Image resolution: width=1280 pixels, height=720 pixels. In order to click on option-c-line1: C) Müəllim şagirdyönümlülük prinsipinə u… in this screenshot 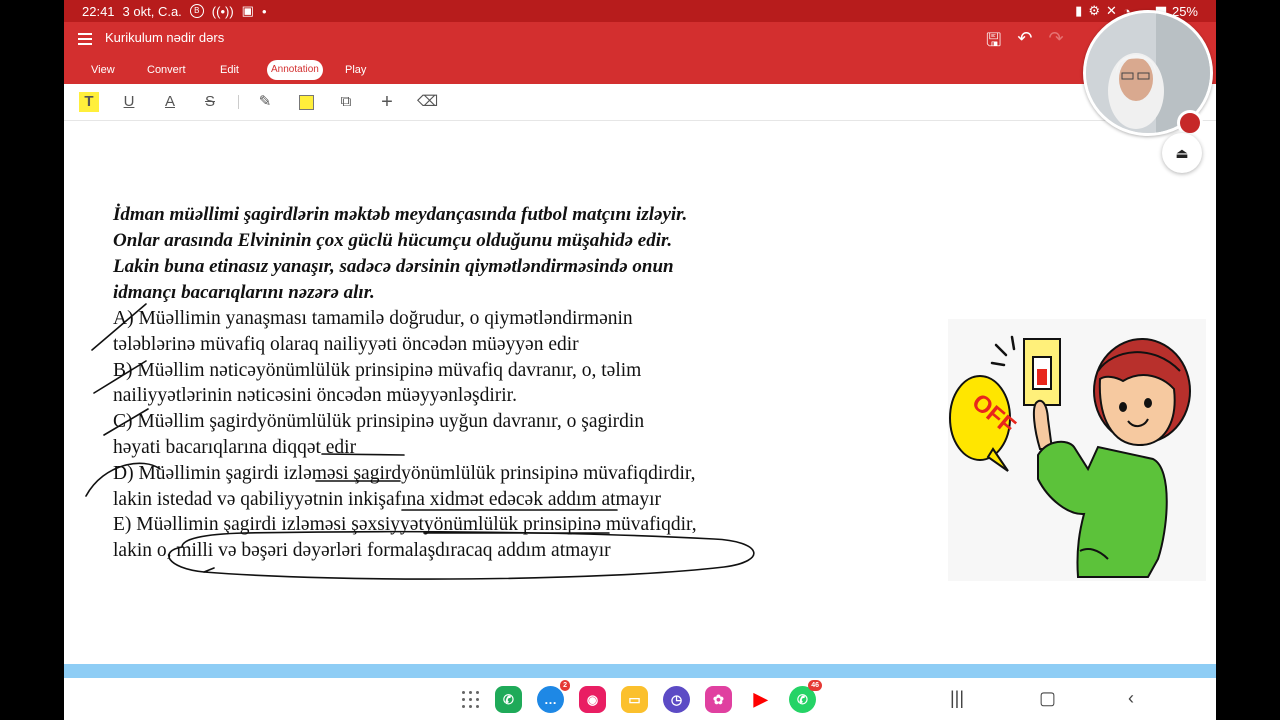, I will do `click(379, 422)`.